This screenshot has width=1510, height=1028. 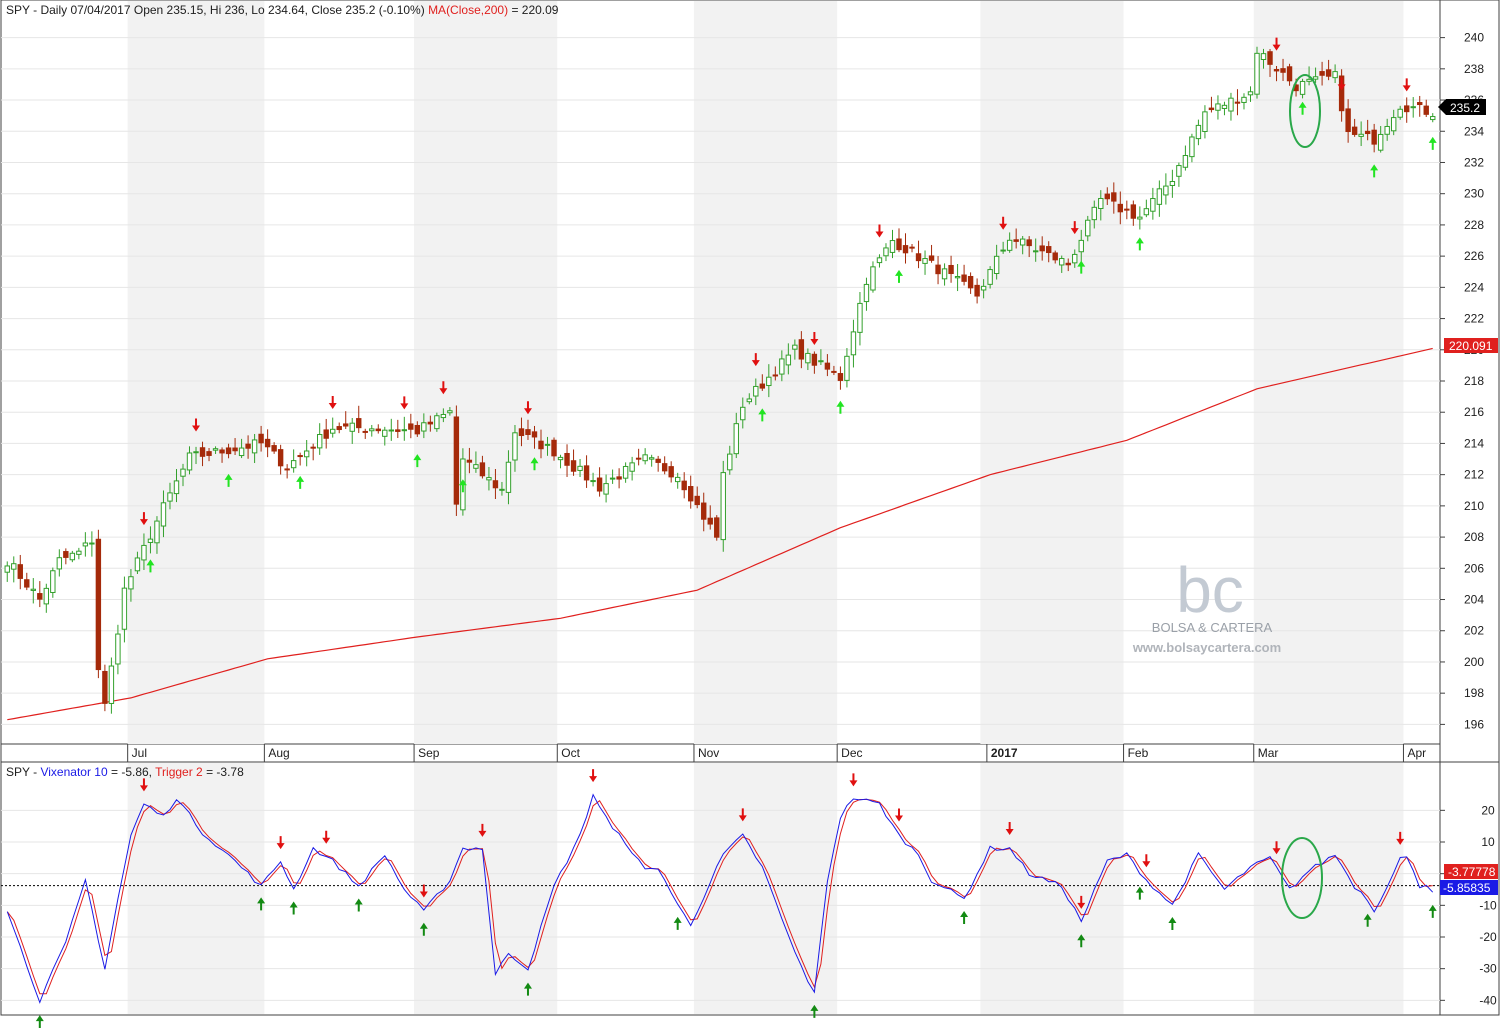 I want to click on price-tick-label: 230, so click(x=1474, y=194).